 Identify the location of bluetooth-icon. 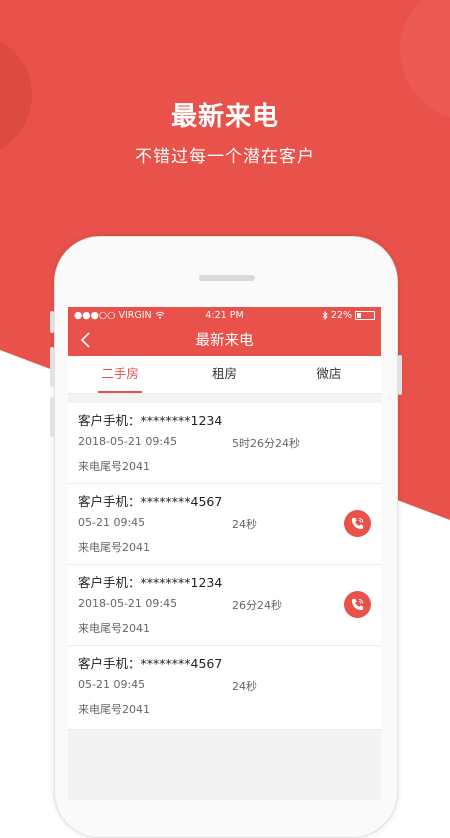
(325, 315).